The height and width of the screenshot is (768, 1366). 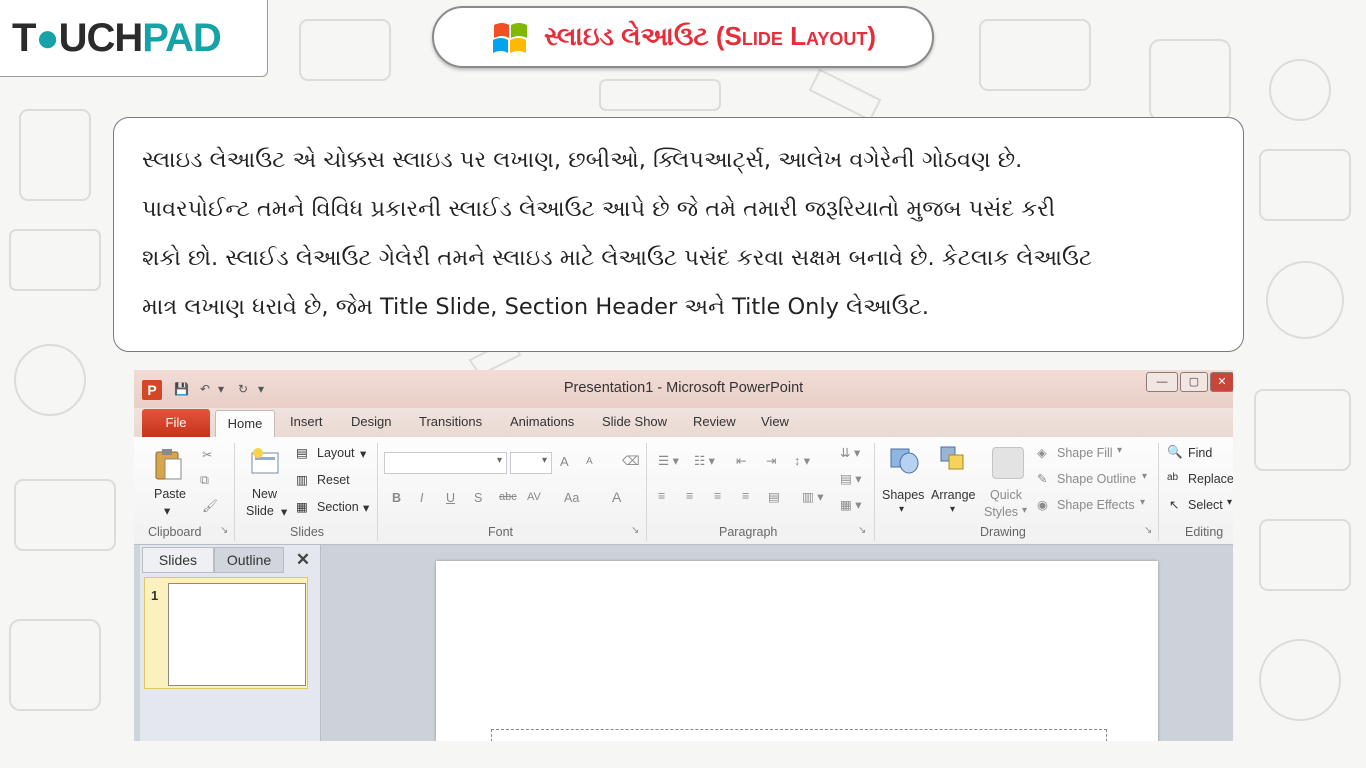 What do you see at coordinates (1142, 502) in the screenshot?
I see `shape-effects-dropdown-icon: ▾` at bounding box center [1142, 502].